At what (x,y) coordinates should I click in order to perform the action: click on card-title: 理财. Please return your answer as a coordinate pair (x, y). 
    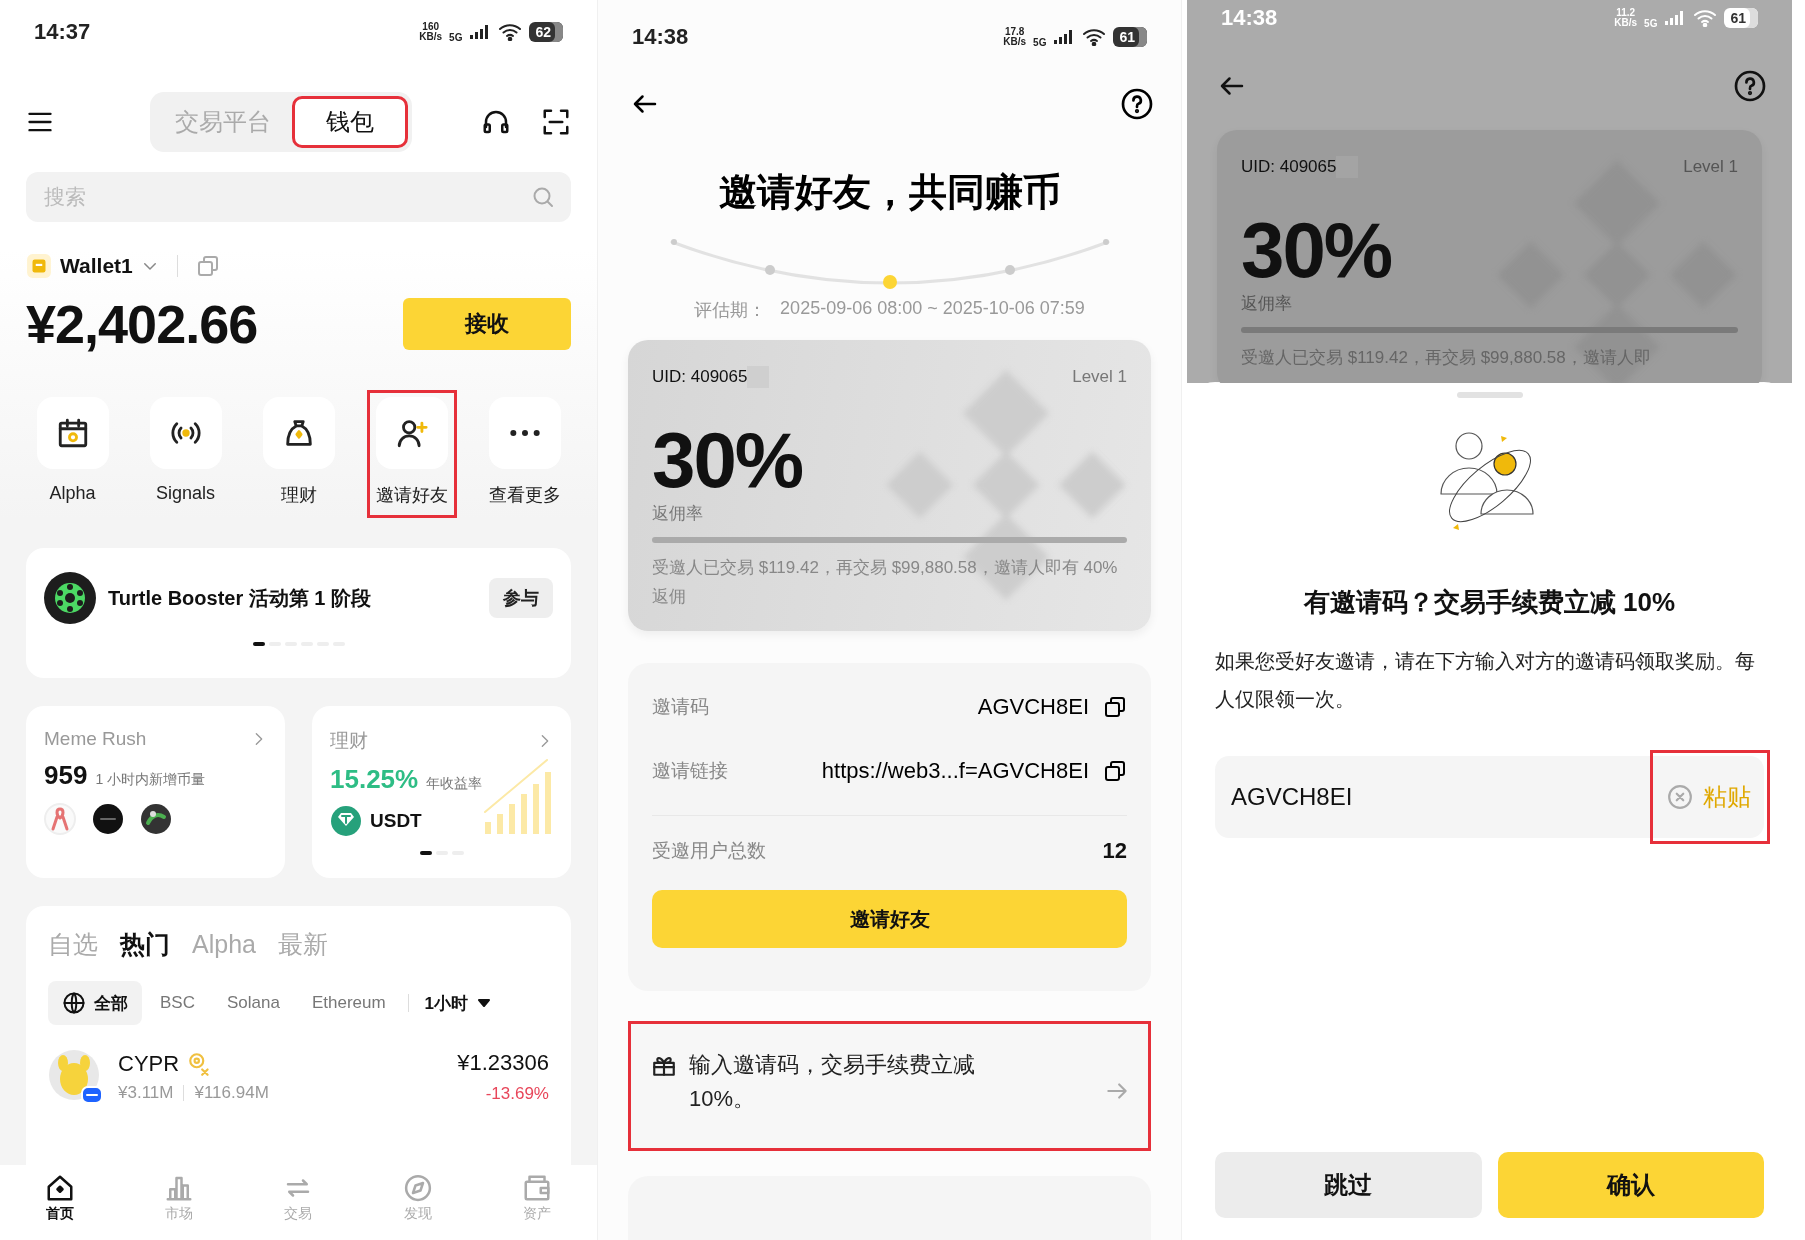
    Looking at the image, I should click on (349, 741).